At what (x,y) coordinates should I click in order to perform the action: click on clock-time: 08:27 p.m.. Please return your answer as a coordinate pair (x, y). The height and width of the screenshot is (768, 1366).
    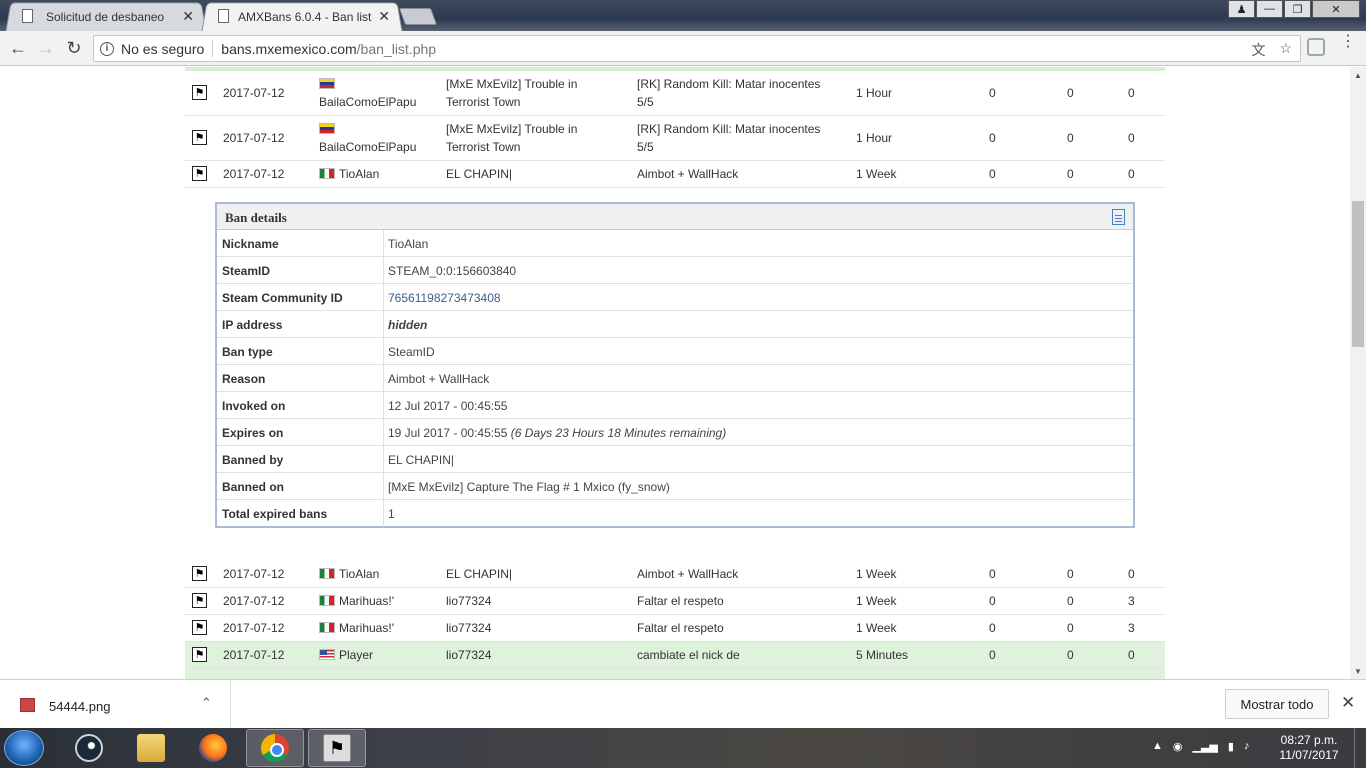
    Looking at the image, I should click on (1309, 740).